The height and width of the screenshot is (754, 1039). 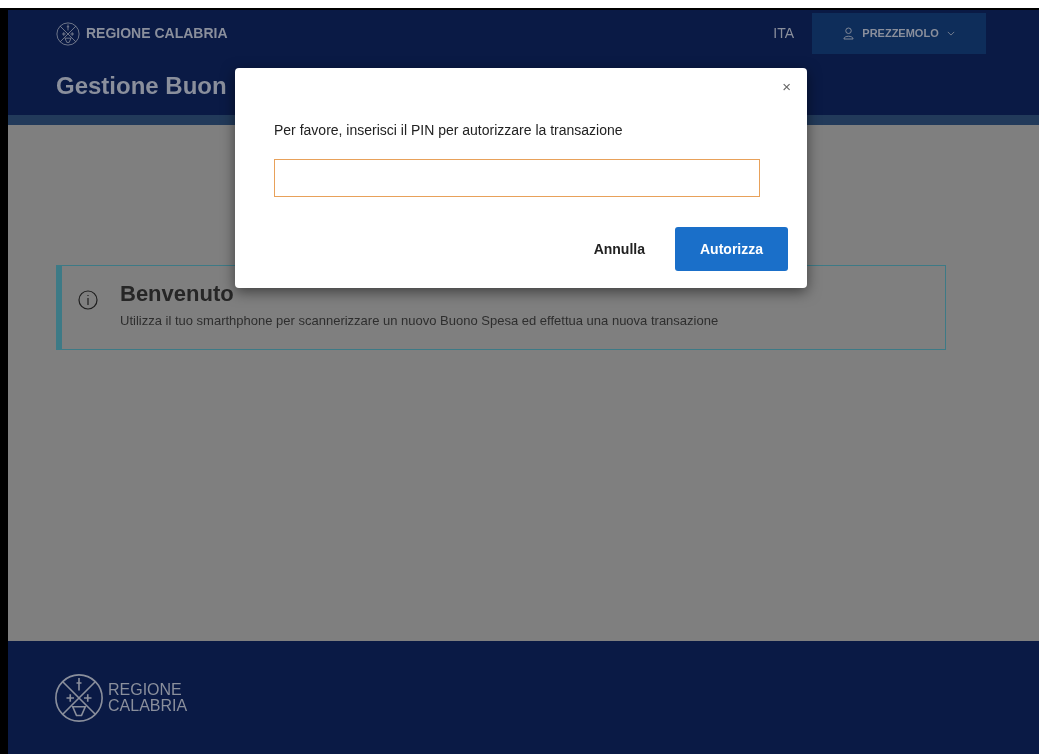 What do you see at coordinates (783, 33) in the screenshot?
I see `language-button: ITA` at bounding box center [783, 33].